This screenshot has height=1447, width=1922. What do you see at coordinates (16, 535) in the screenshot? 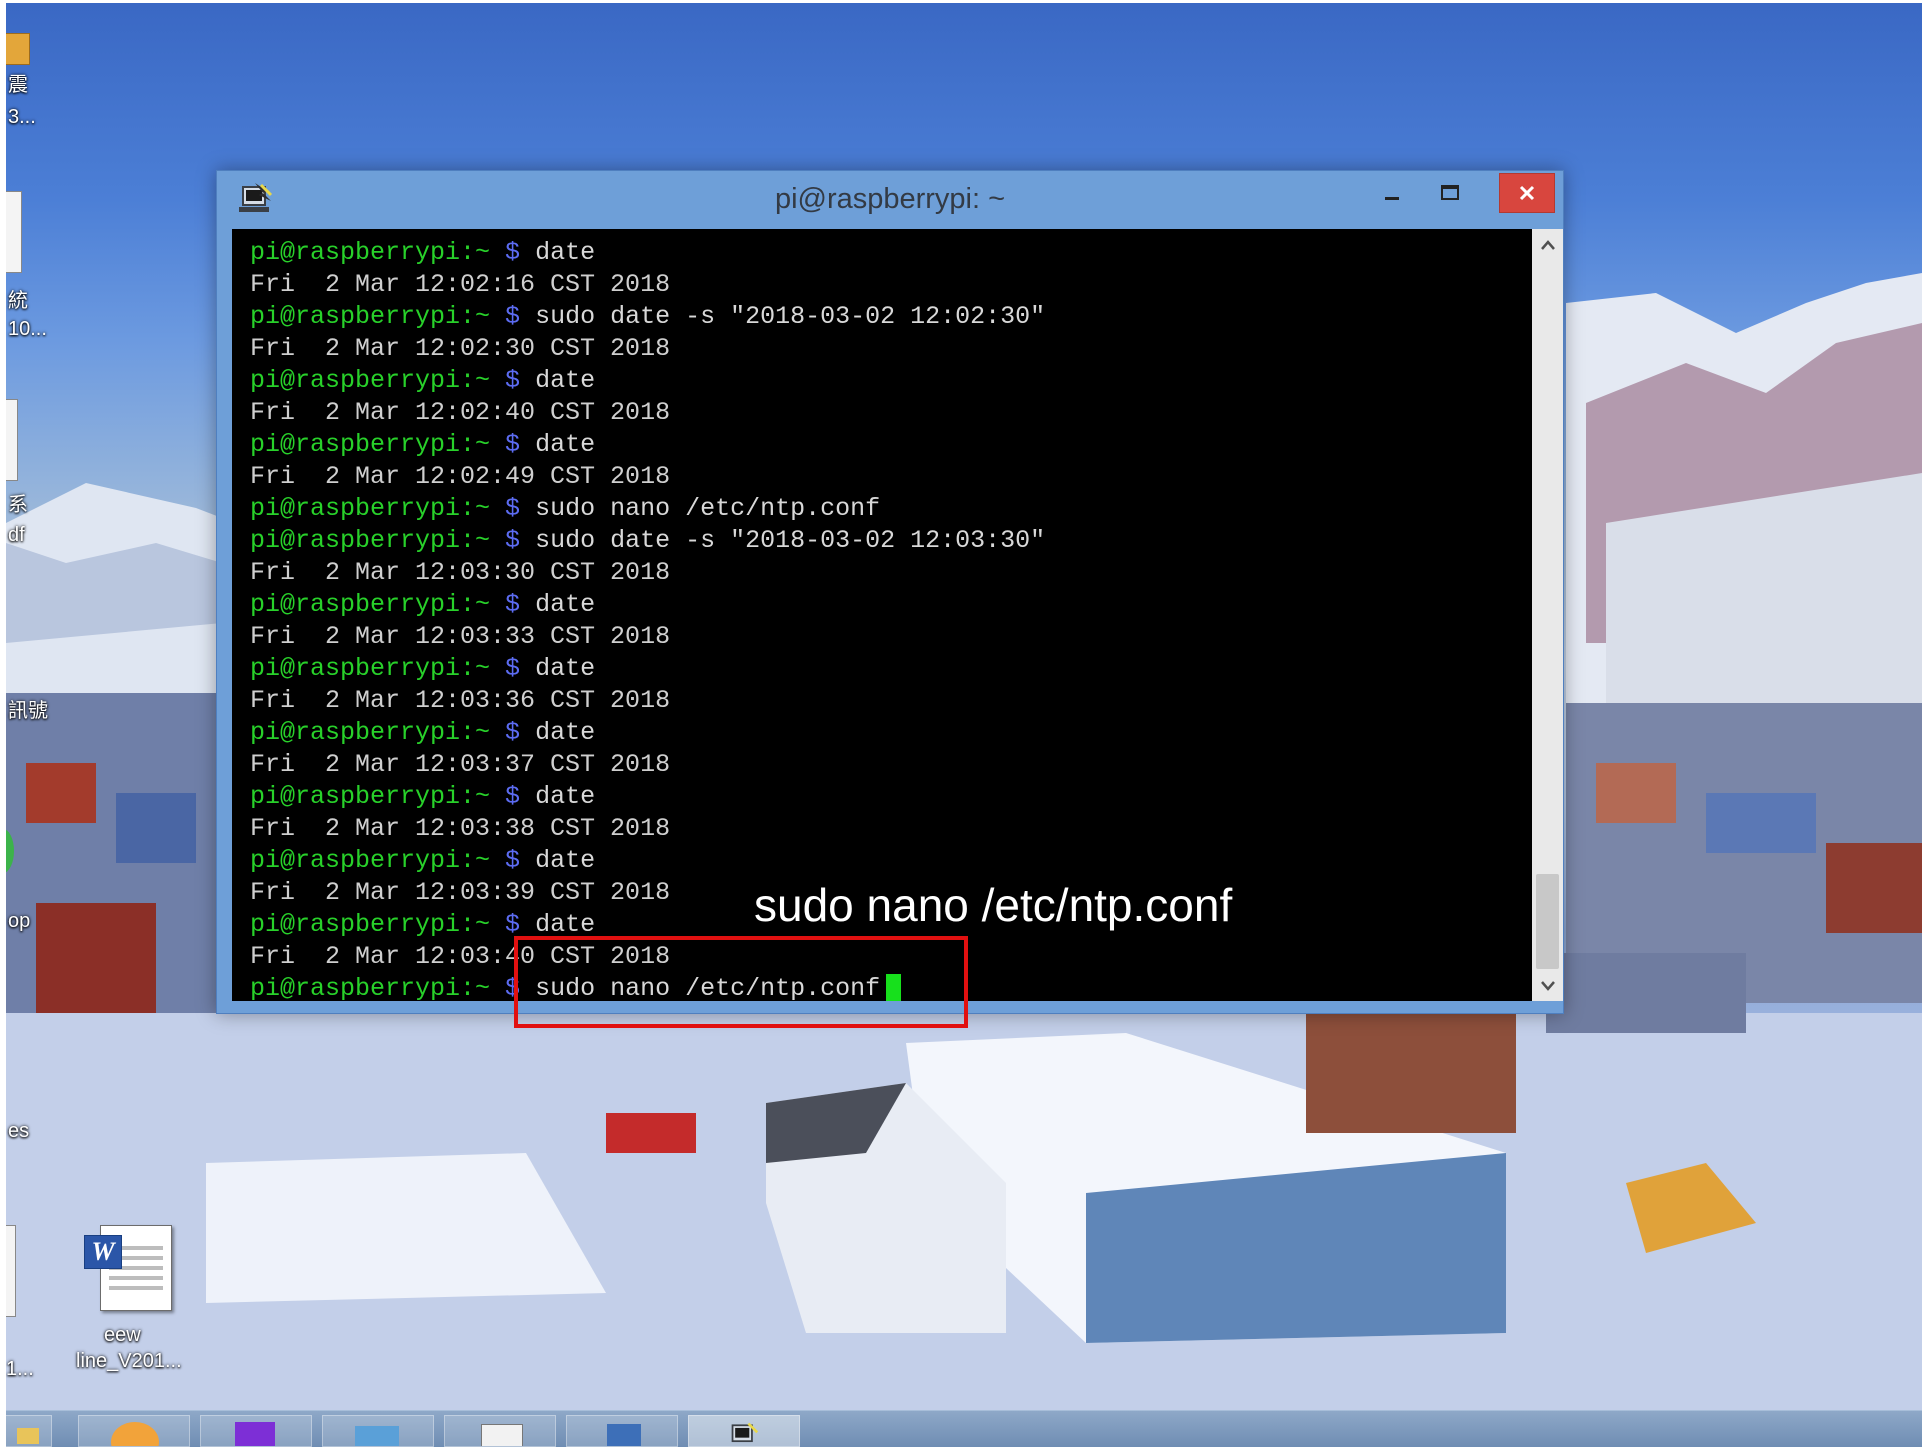
I see `desktop-icon-label: df` at bounding box center [16, 535].